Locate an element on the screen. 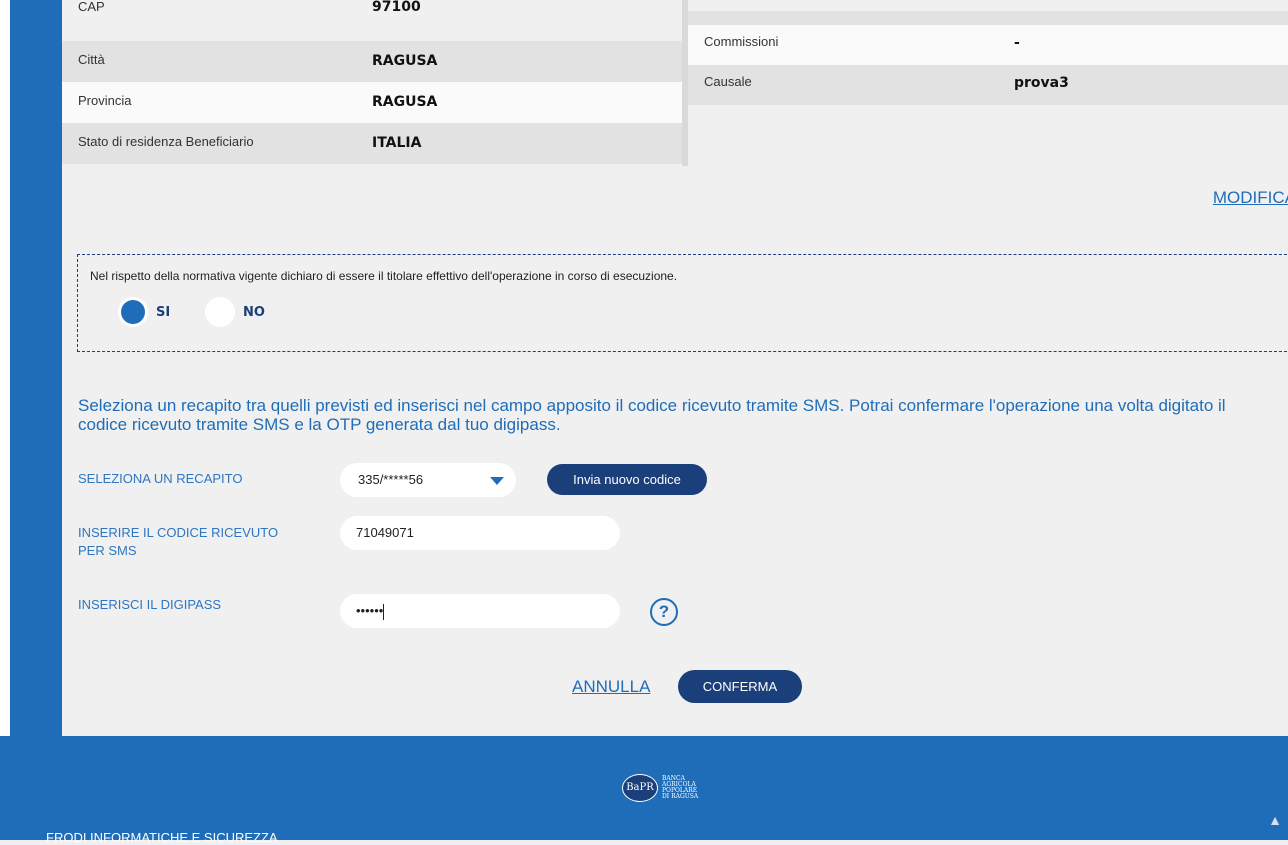  sms-code-input: 71049071 is located at coordinates (480, 533).